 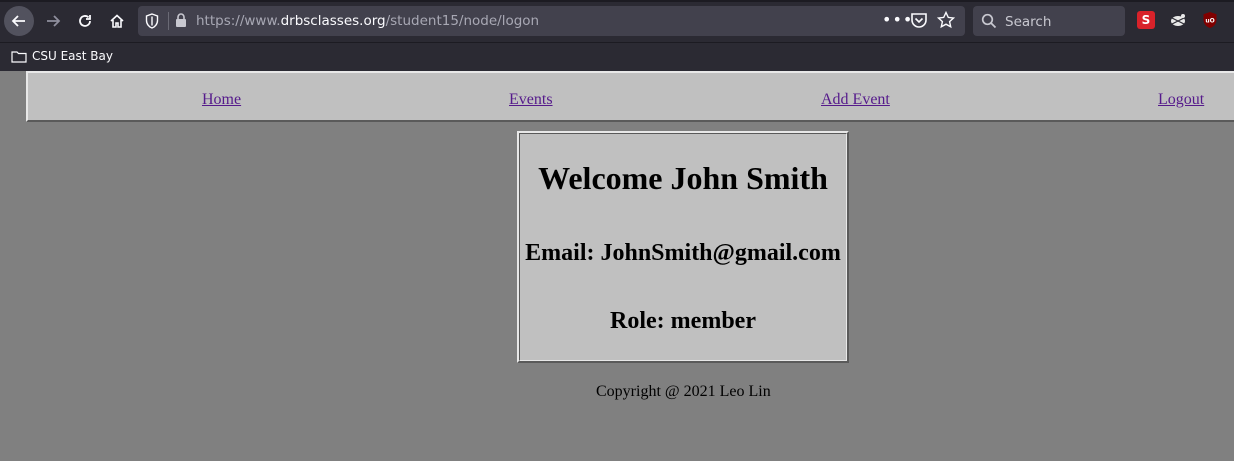 What do you see at coordinates (181, 22) in the screenshot?
I see `lock-icon` at bounding box center [181, 22].